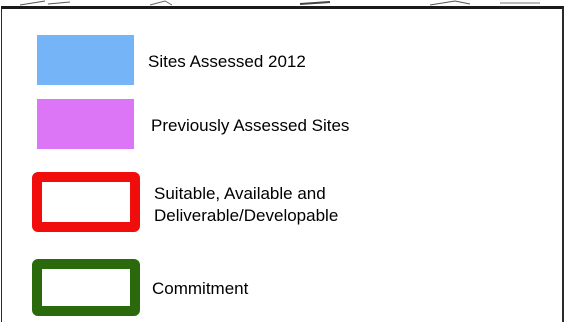 Image resolution: width=568 pixels, height=322 pixels. What do you see at coordinates (227, 61) in the screenshot?
I see `legend-label-sites-assessed-2012: Sites Assessed 2012` at bounding box center [227, 61].